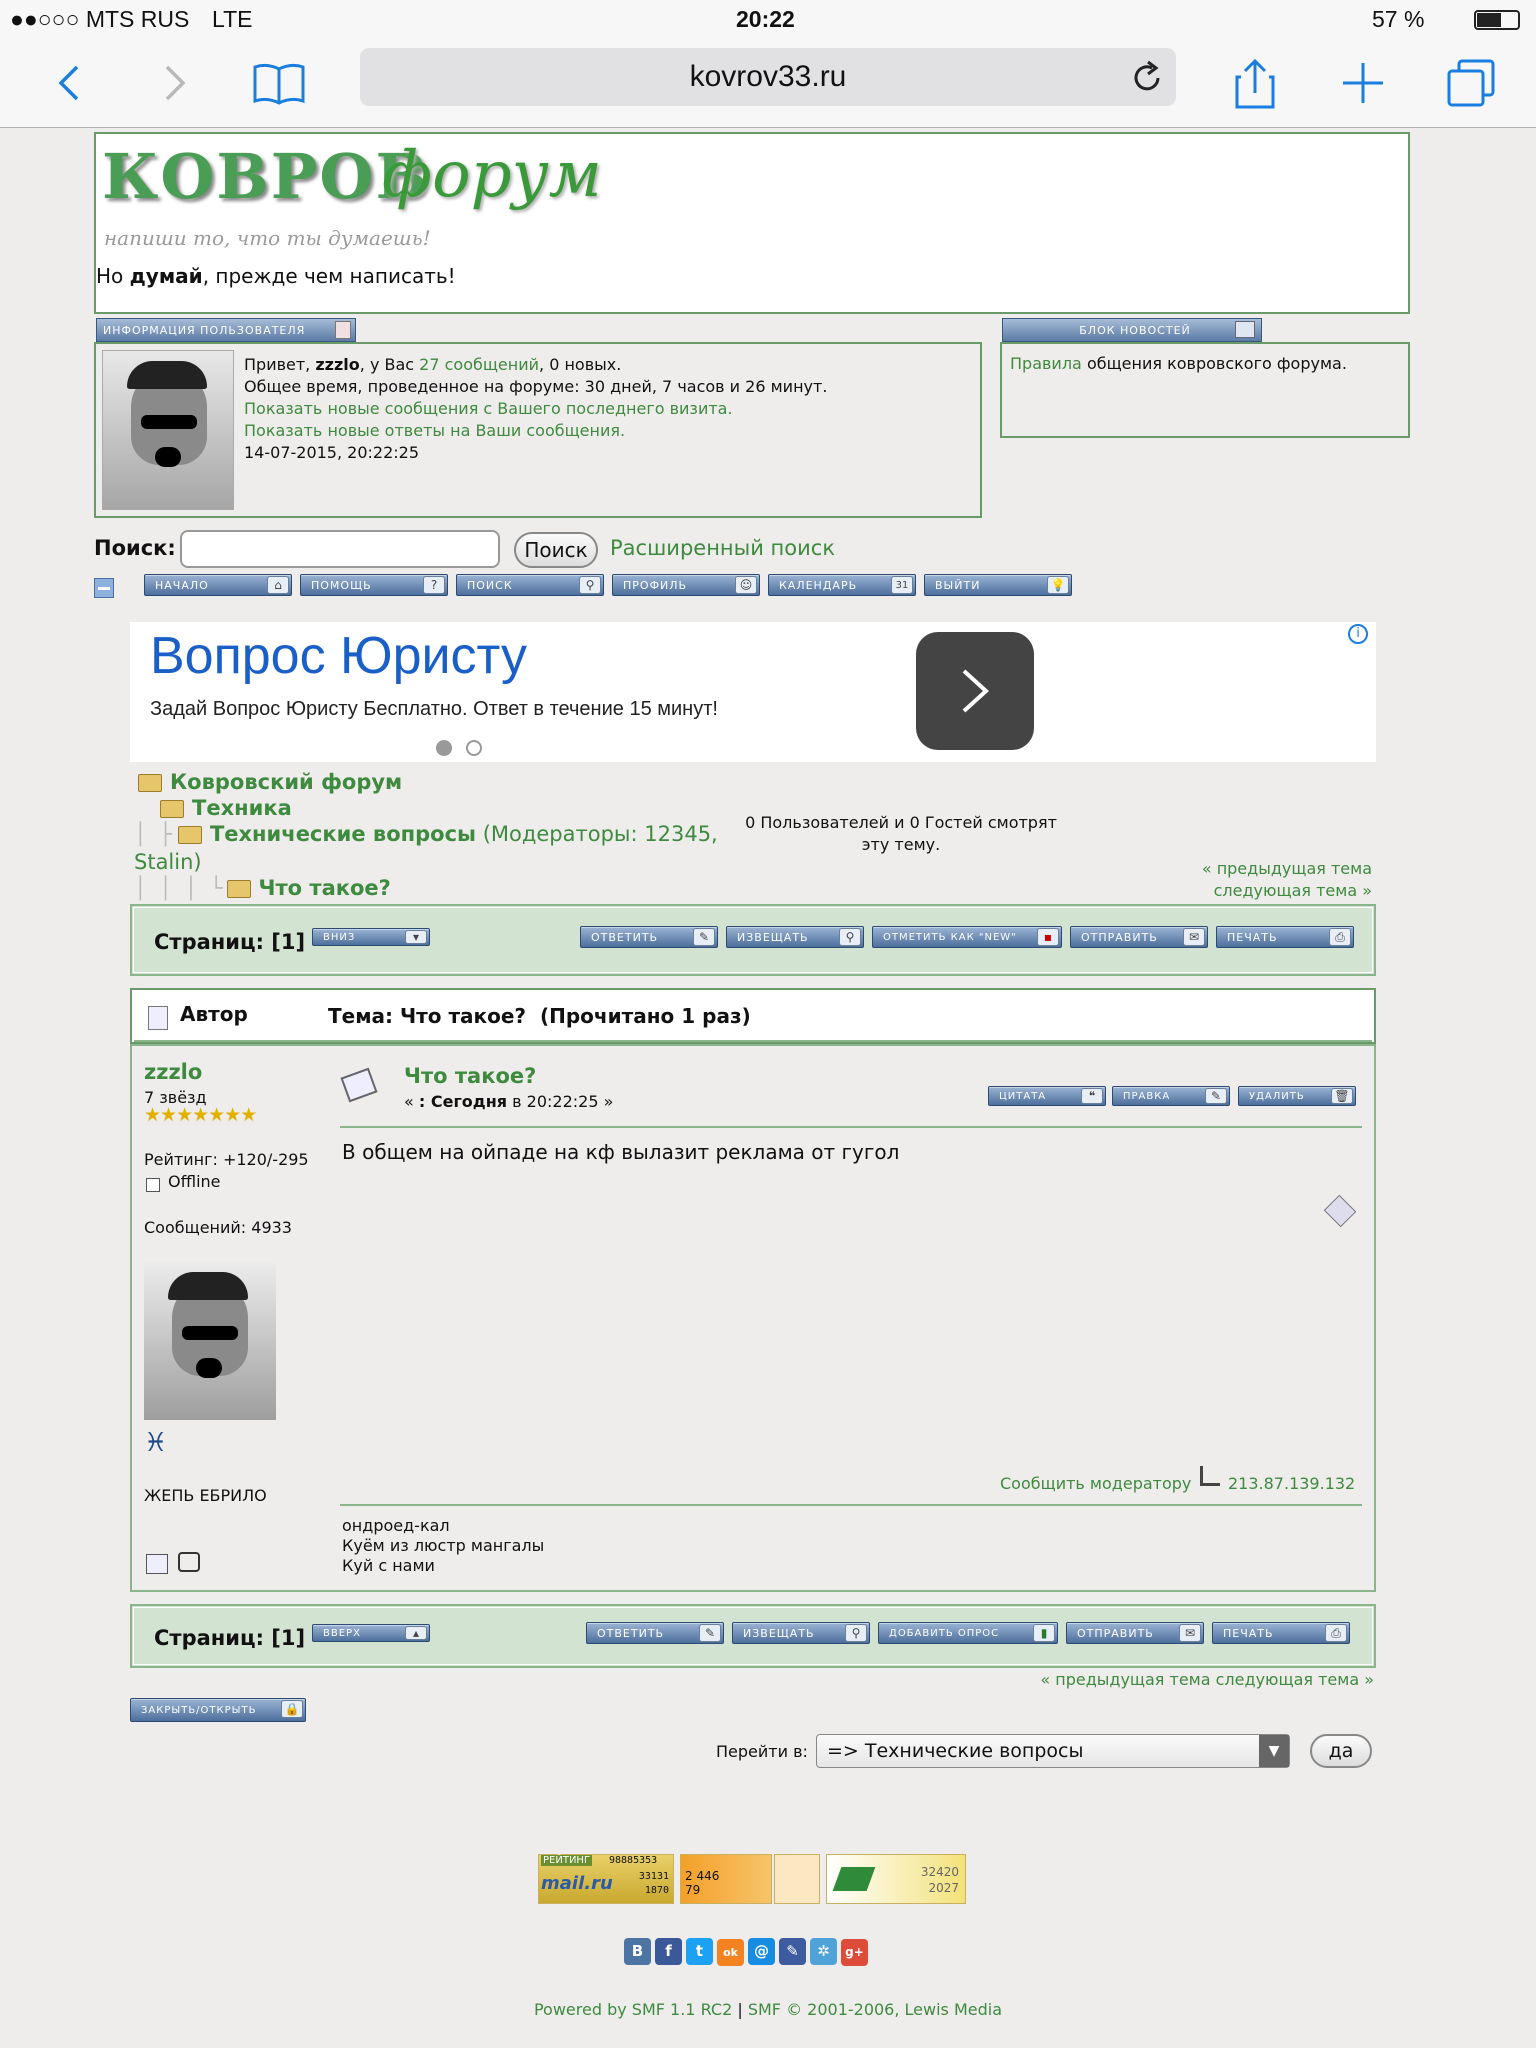 This screenshot has width=1536, height=2048. Describe the element at coordinates (218, 585) in the screenshot. I see `menu-home: НАЧАЛО ⌂` at that location.